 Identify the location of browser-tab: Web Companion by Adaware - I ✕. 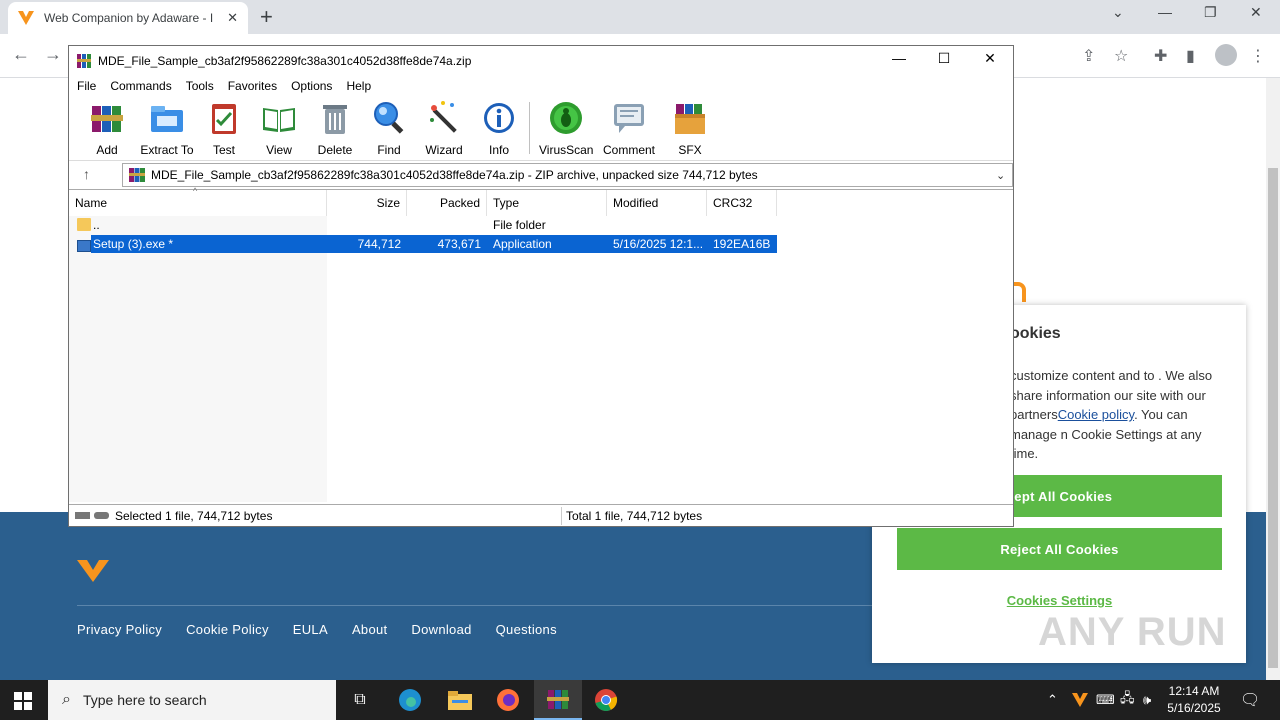
(128, 18).